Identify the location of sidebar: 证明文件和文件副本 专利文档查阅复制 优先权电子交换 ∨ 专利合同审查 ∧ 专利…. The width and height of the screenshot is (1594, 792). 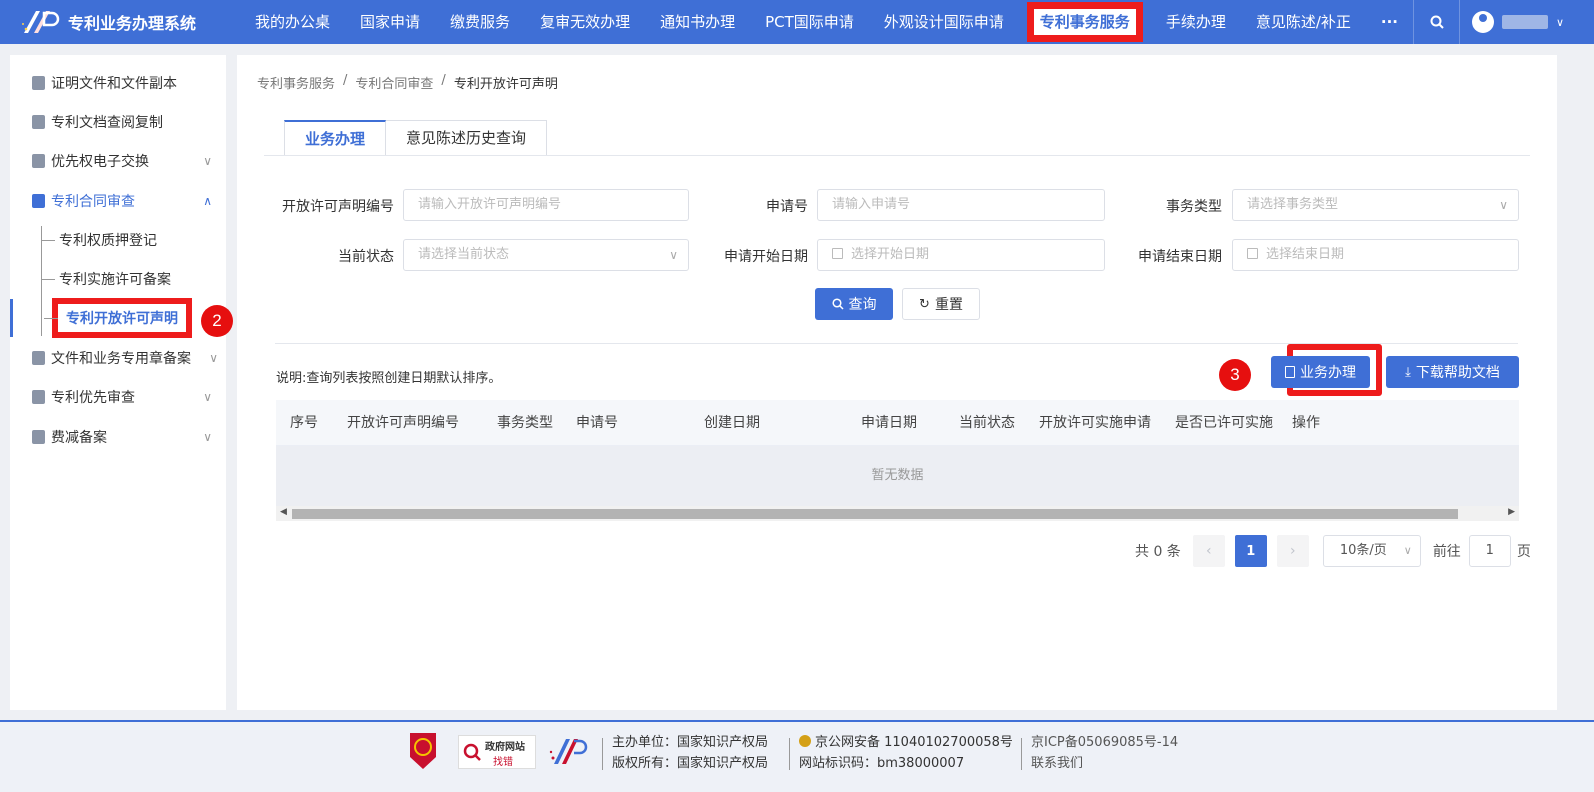
(118, 382).